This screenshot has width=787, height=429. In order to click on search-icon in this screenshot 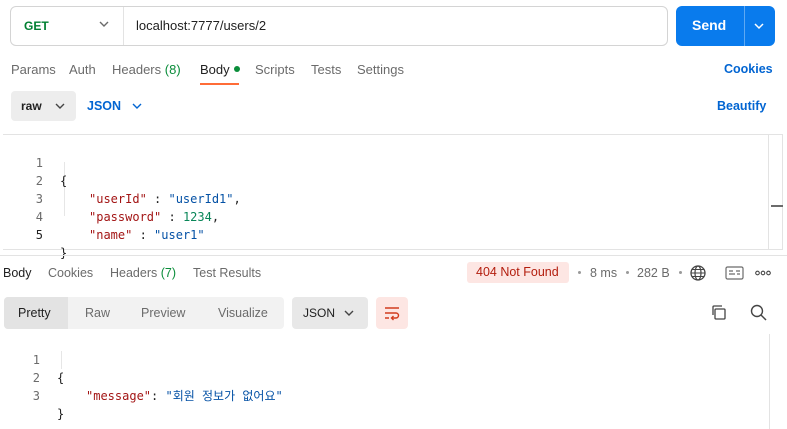, I will do `click(758, 312)`.